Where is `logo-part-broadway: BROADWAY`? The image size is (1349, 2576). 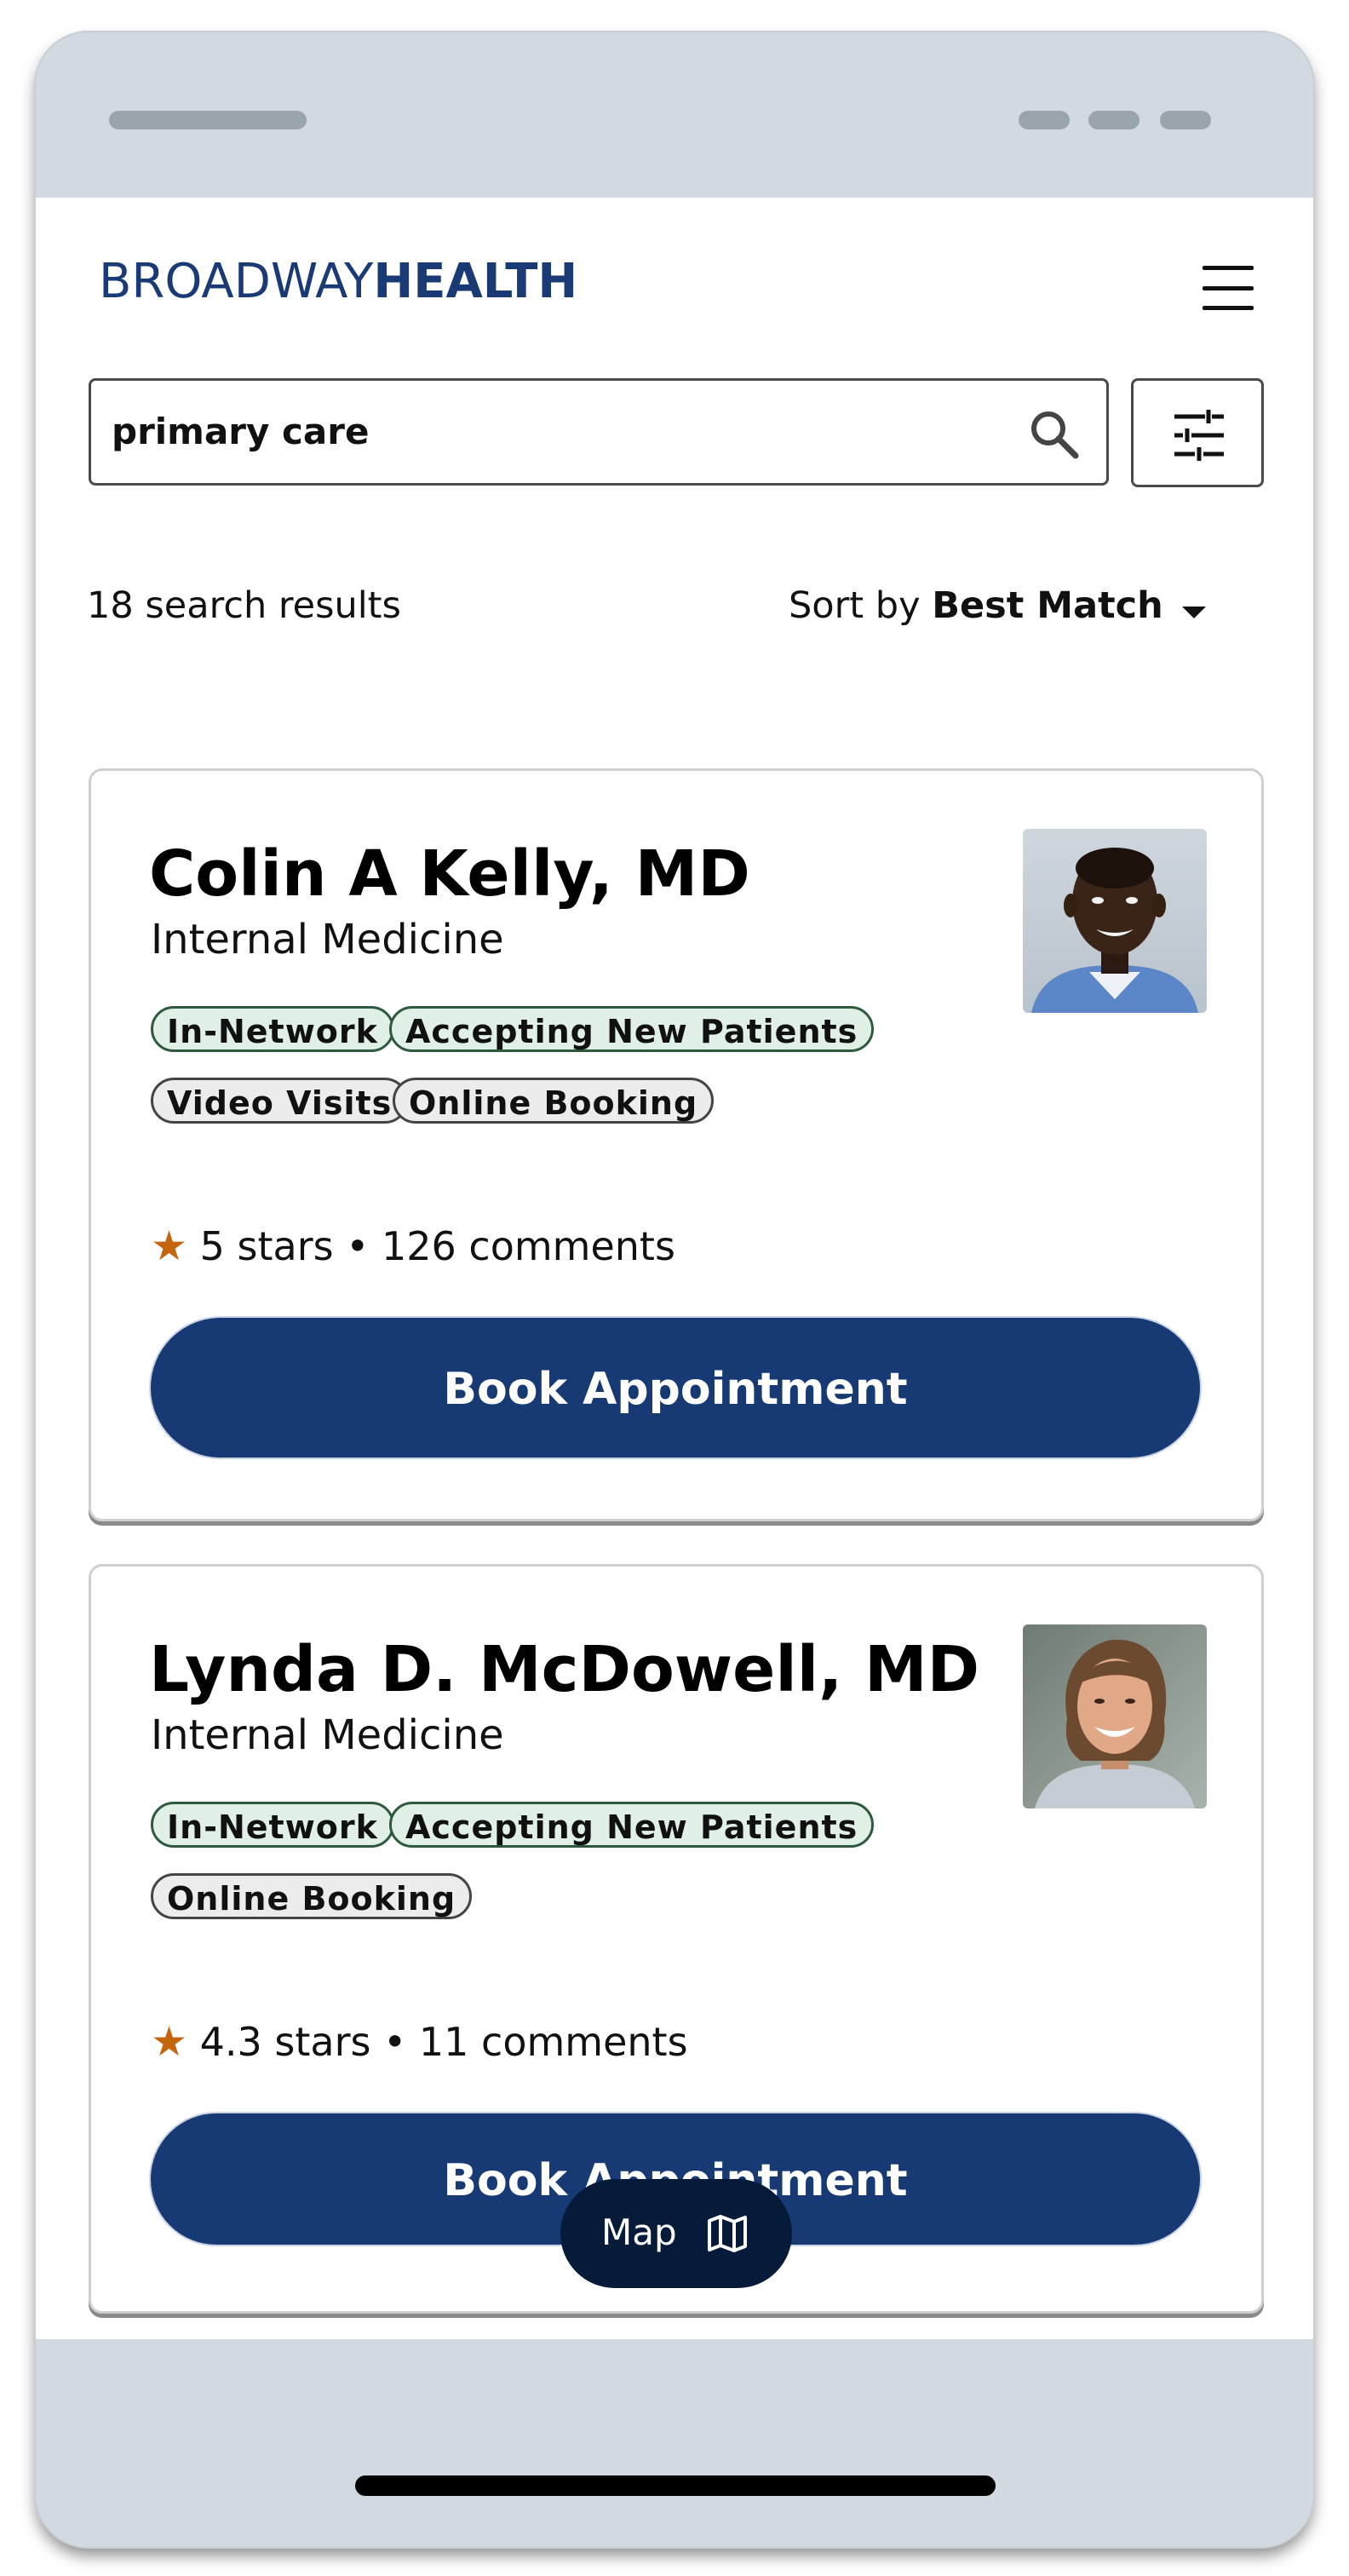 logo-part-broadway: BROADWAY is located at coordinates (237, 281).